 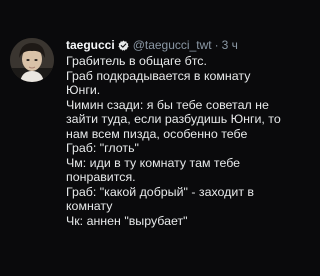 What do you see at coordinates (101, 177) in the screenshot?
I see `tweet-line: понравится.` at bounding box center [101, 177].